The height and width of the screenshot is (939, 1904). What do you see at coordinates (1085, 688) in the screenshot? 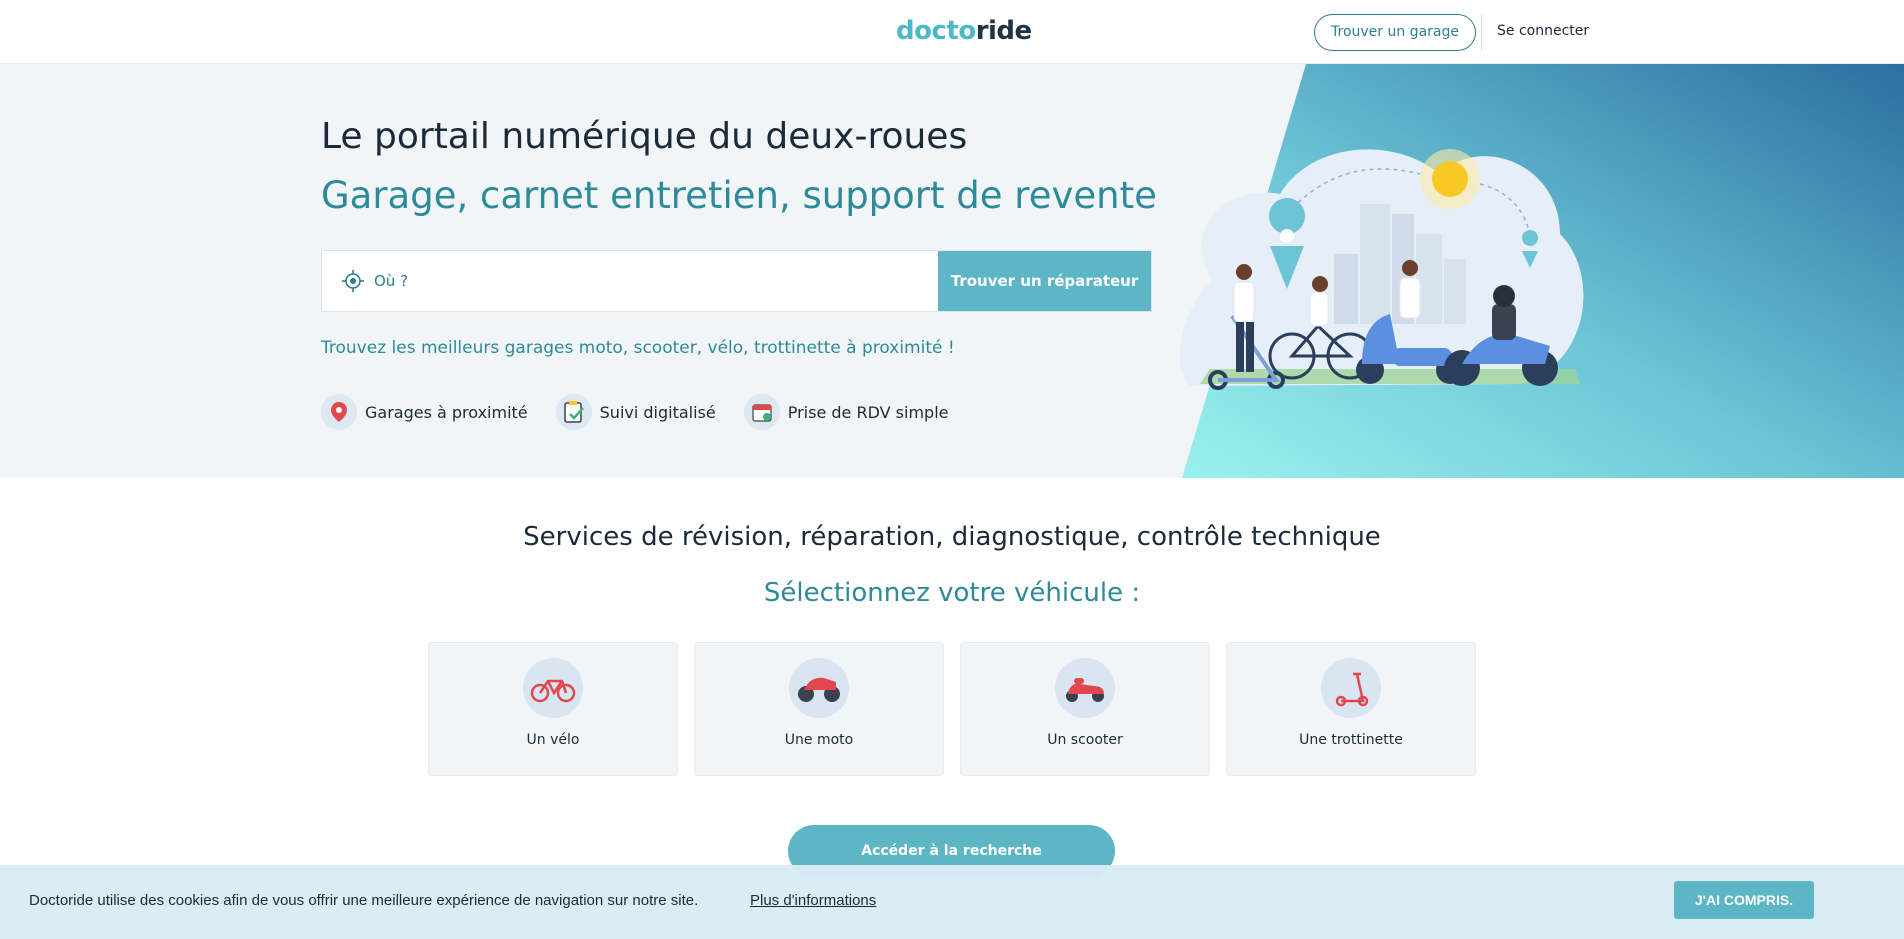
I see `scooter-icon` at bounding box center [1085, 688].